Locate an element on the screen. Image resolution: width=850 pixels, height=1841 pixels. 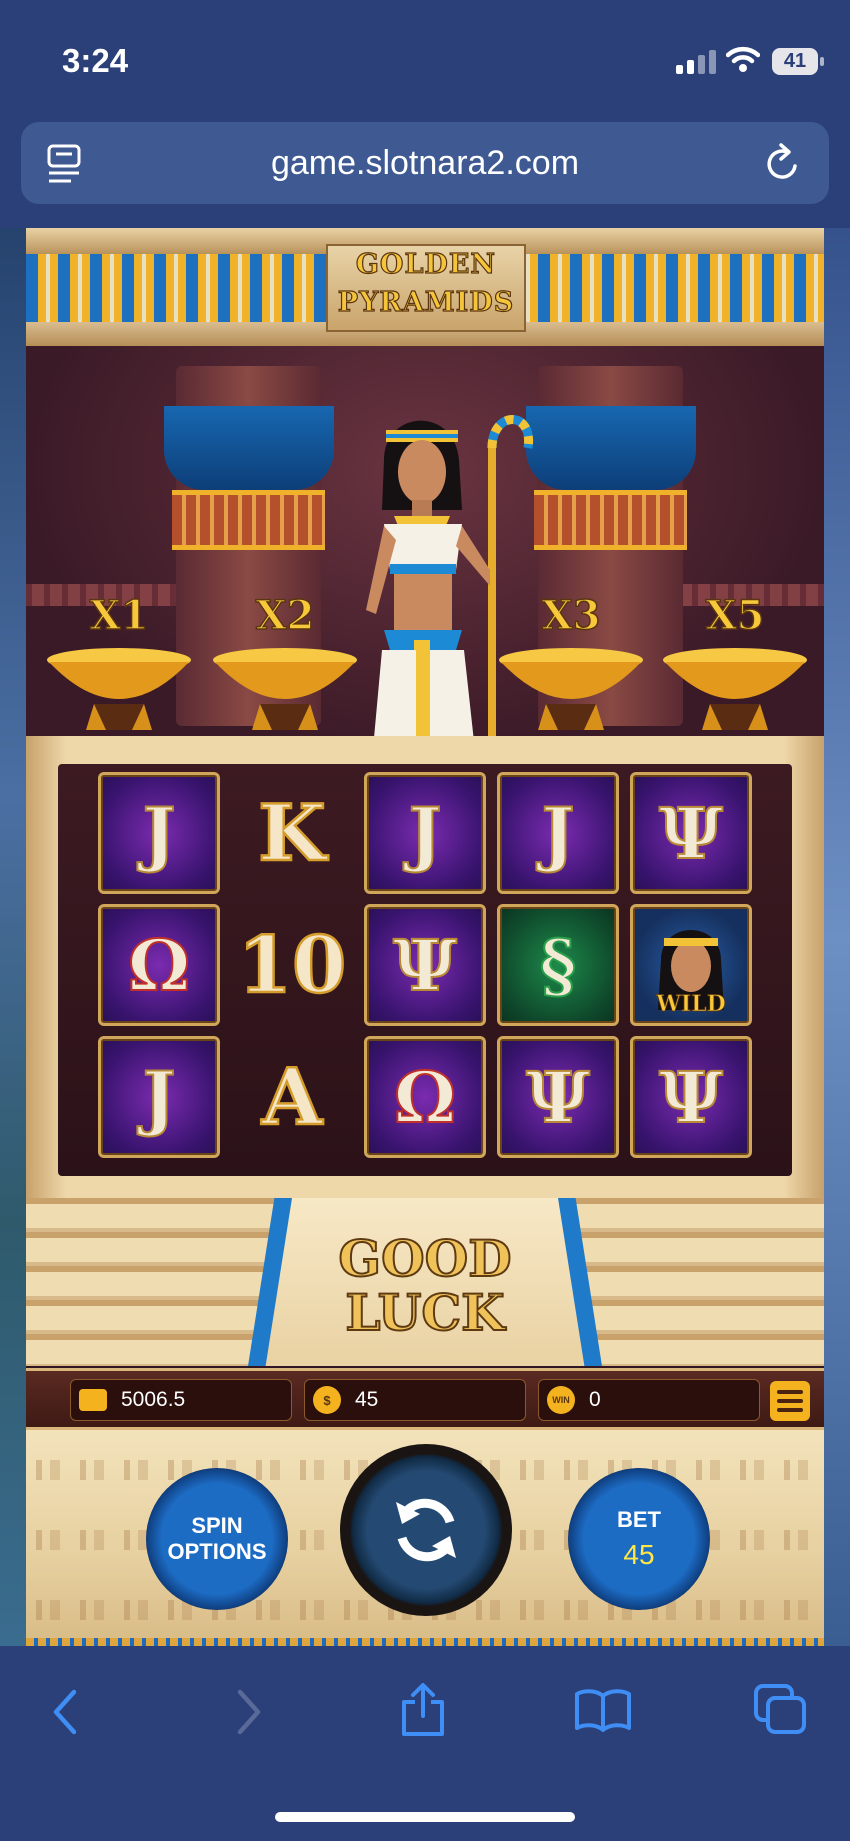
win-icon: WIN is located at coordinates (561, 1400).